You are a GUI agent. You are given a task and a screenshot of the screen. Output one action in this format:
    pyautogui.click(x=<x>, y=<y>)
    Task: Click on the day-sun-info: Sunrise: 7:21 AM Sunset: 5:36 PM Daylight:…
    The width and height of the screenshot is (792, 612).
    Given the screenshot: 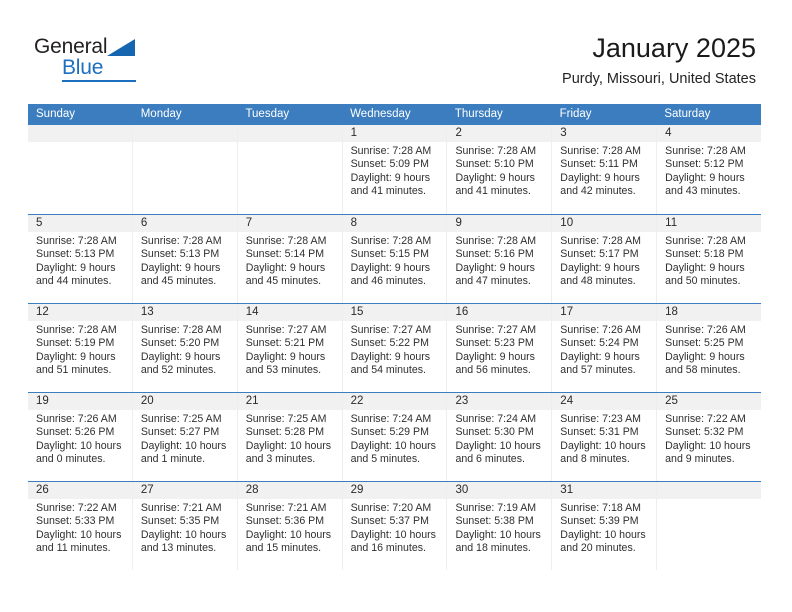 What is the action you would take?
    pyautogui.click(x=290, y=527)
    